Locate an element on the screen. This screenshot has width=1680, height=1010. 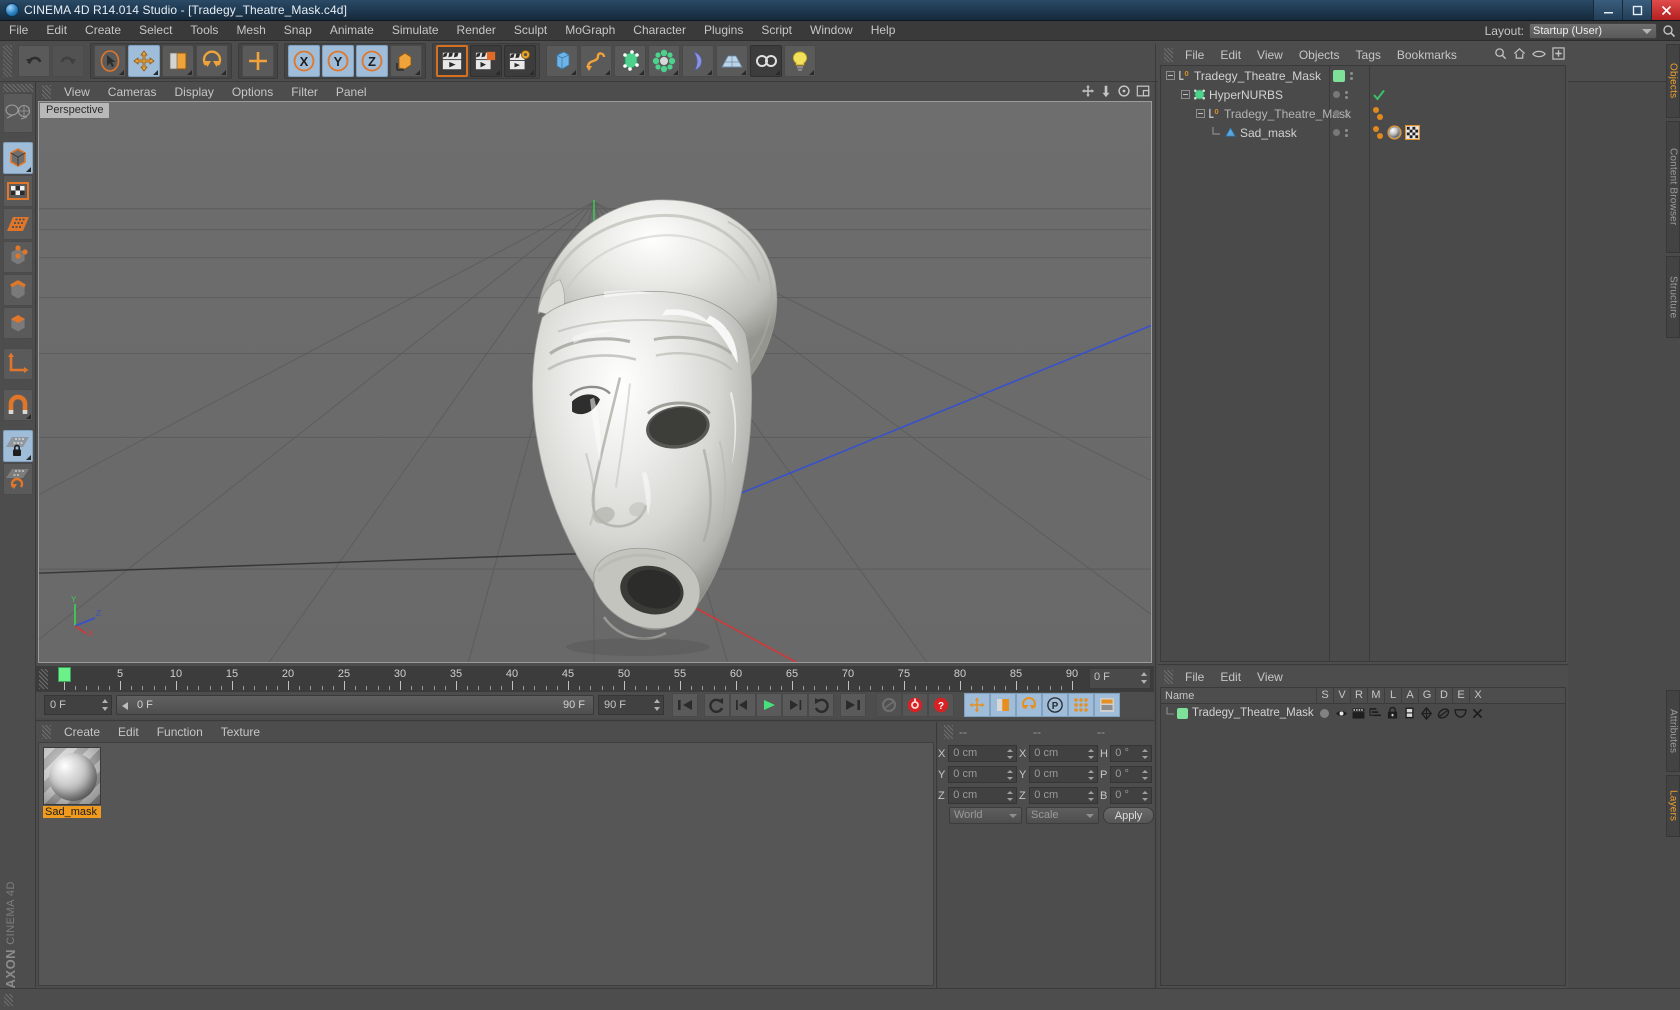
add-deformer-button is located at coordinates (698, 61).